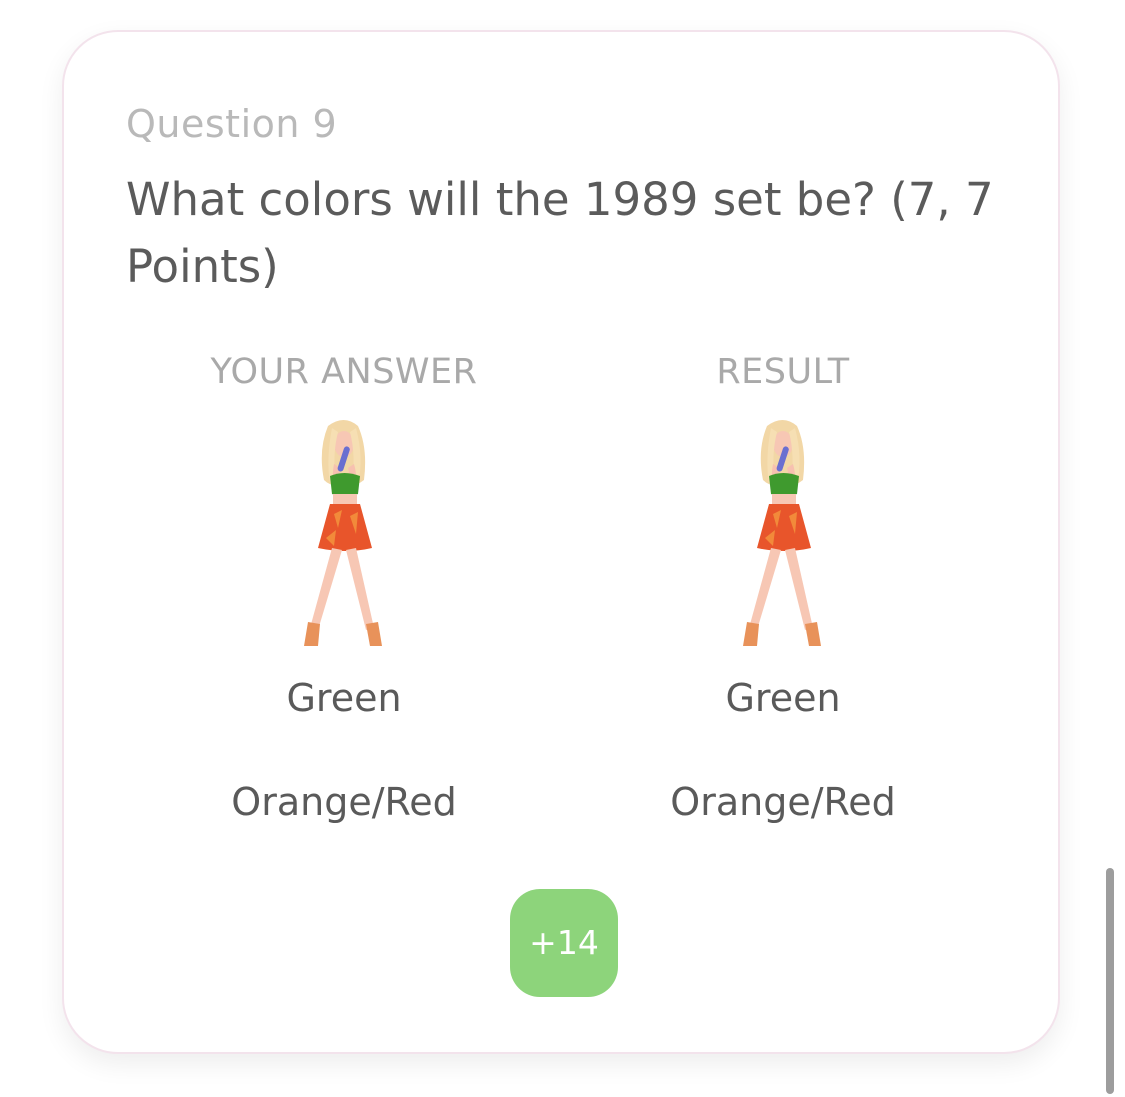  What do you see at coordinates (344, 802) in the screenshot?
I see `your-answer-2: Orange/Red` at bounding box center [344, 802].